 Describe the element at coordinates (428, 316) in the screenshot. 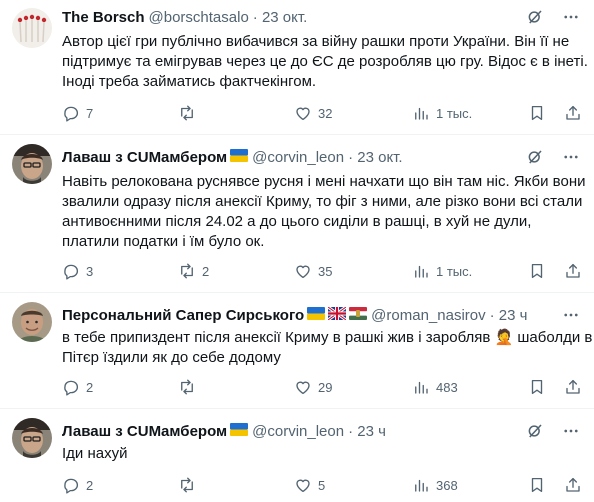

I see `author-handle: @roman_nasirov` at that location.